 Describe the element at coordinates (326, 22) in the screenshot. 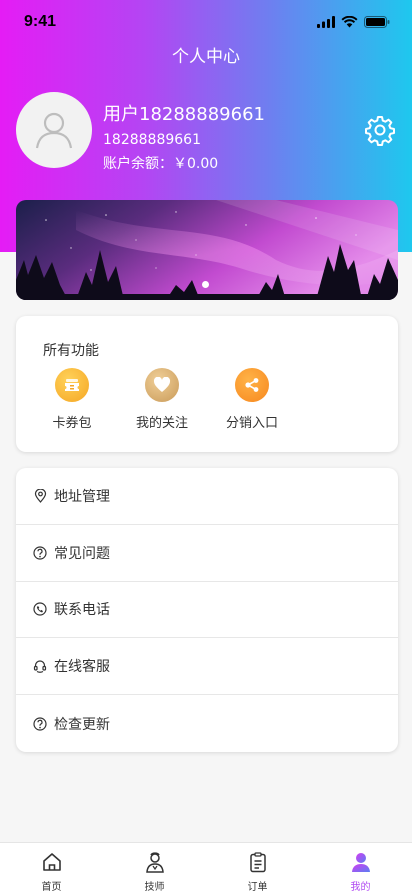

I see `signal-icon` at that location.